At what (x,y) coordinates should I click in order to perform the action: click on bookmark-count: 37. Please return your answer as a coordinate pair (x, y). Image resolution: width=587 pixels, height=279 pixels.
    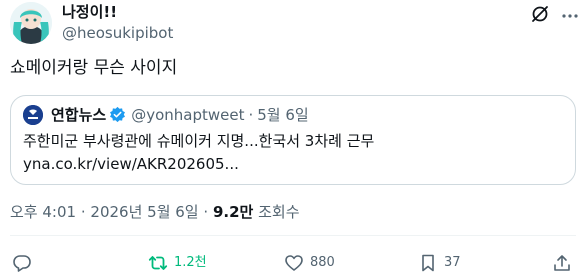
    Looking at the image, I should click on (452, 262).